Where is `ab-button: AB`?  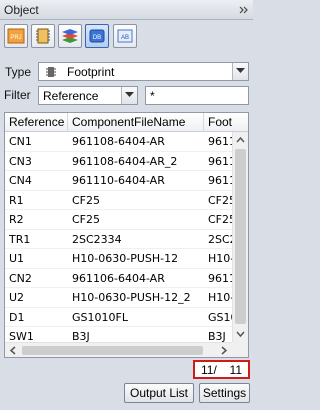
ab-button: AB is located at coordinates (125, 36).